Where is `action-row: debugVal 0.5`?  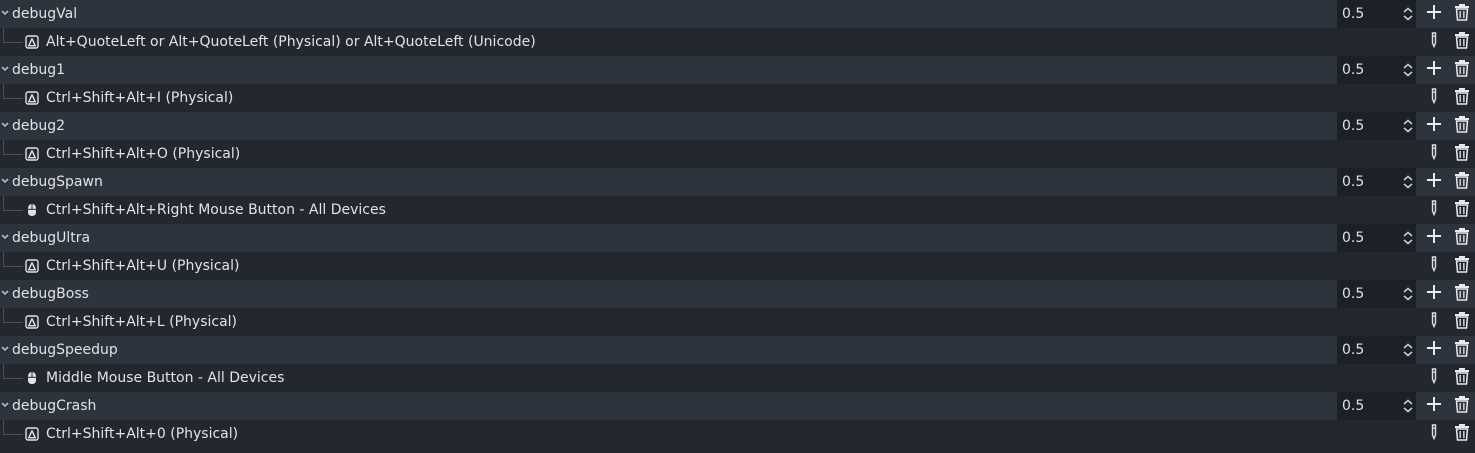 action-row: debugVal 0.5 is located at coordinates (737, 14).